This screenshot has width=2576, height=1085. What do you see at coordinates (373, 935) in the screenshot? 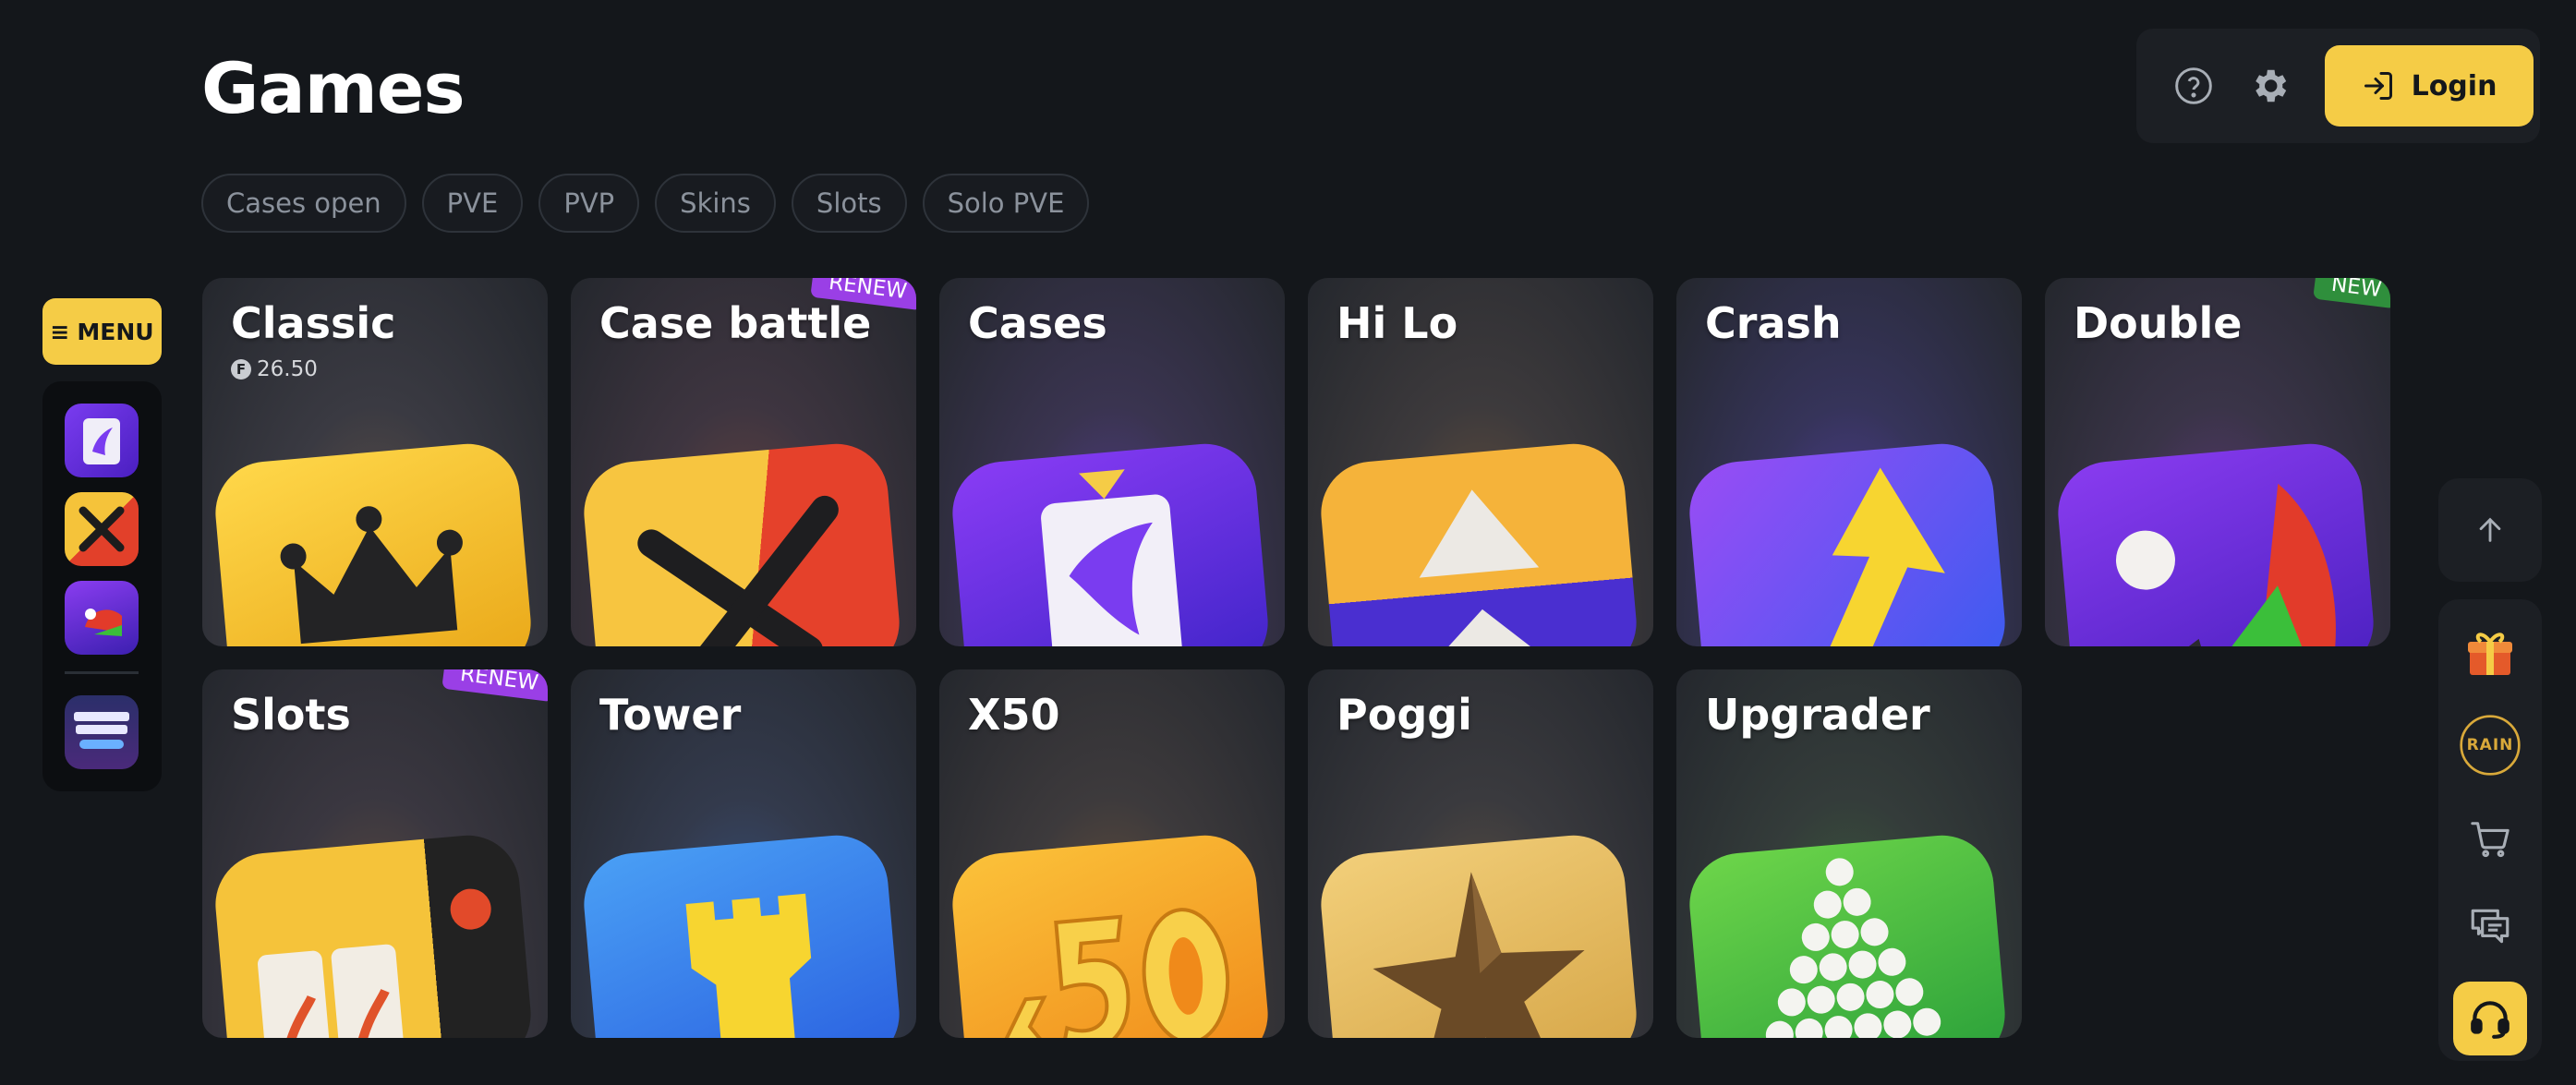
I see `slot-machine-icon` at bounding box center [373, 935].